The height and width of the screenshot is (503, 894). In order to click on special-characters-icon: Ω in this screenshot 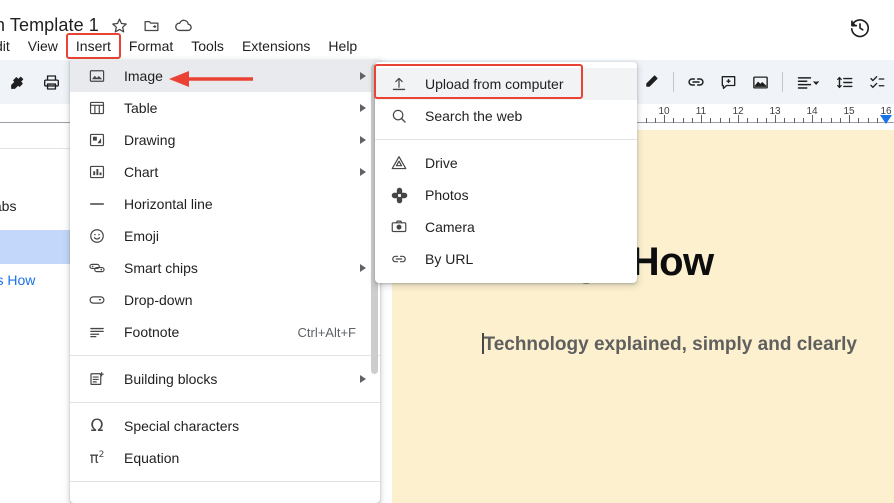, I will do `click(97, 425)`.